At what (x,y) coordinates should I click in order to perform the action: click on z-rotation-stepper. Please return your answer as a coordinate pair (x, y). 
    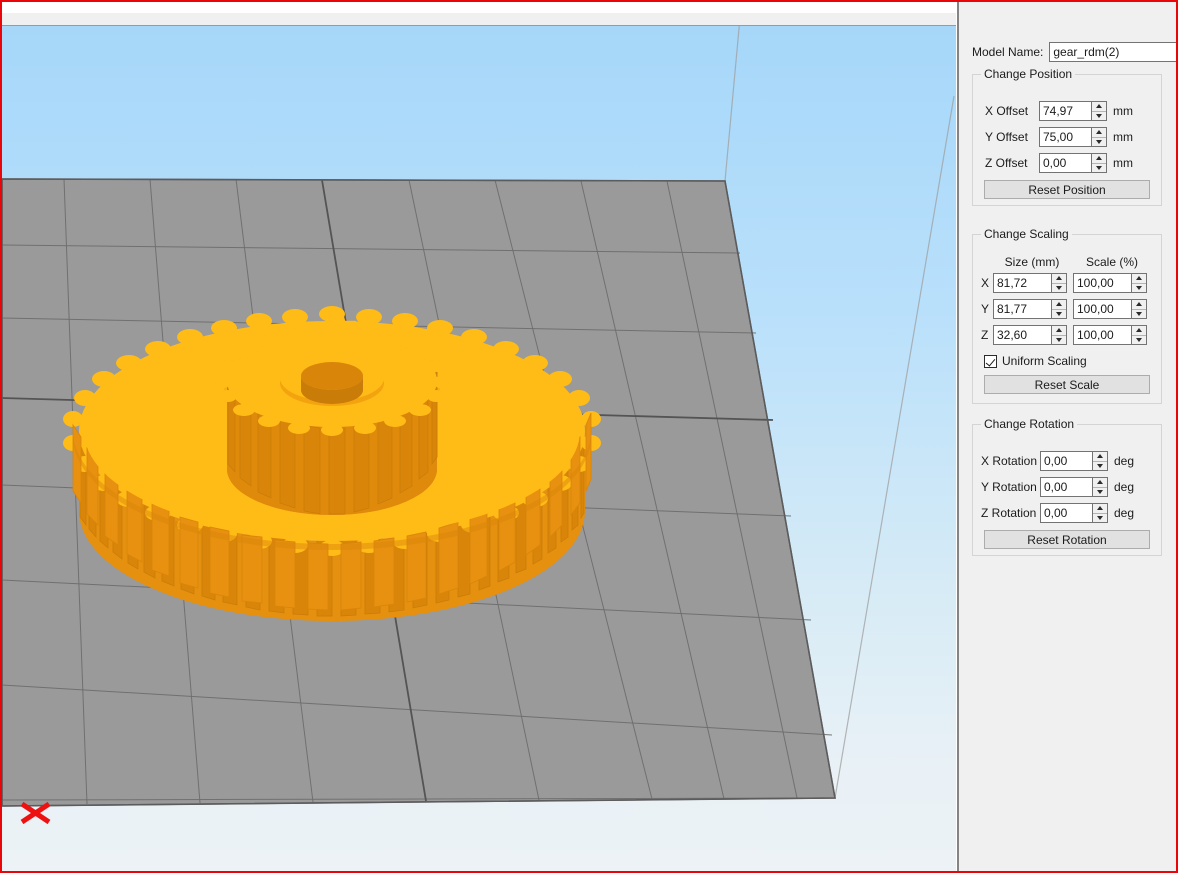
    Looking at the image, I should click on (1099, 513).